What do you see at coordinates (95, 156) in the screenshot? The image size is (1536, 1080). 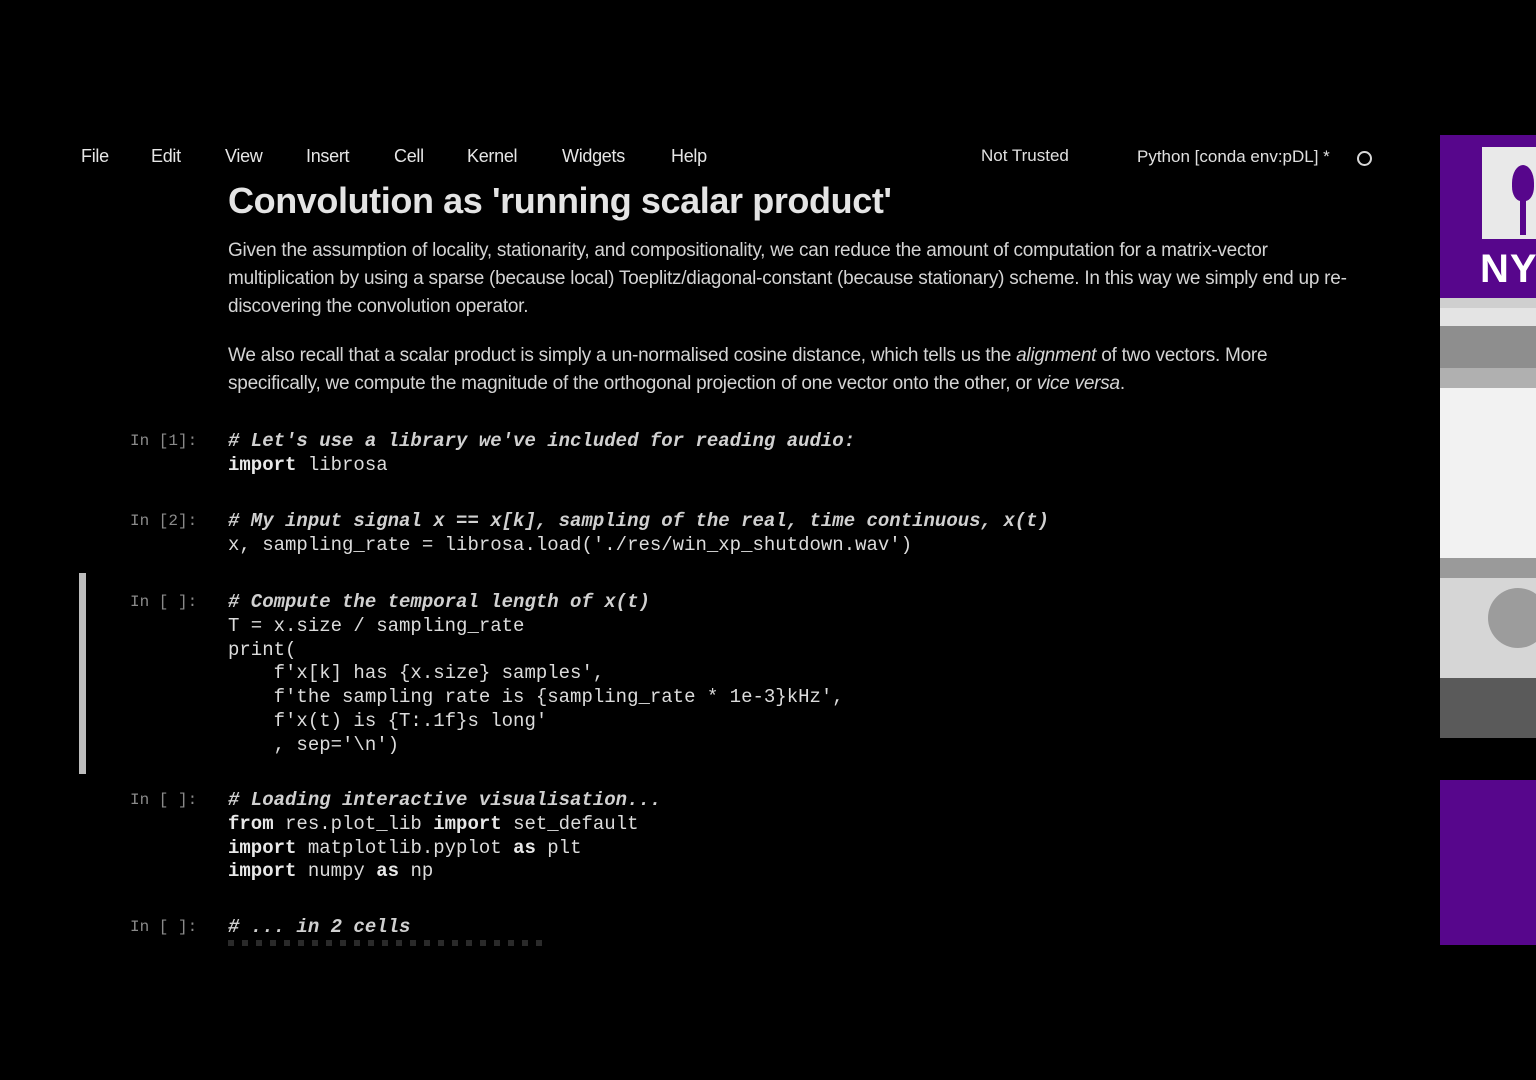 I see `menu-file: File` at bounding box center [95, 156].